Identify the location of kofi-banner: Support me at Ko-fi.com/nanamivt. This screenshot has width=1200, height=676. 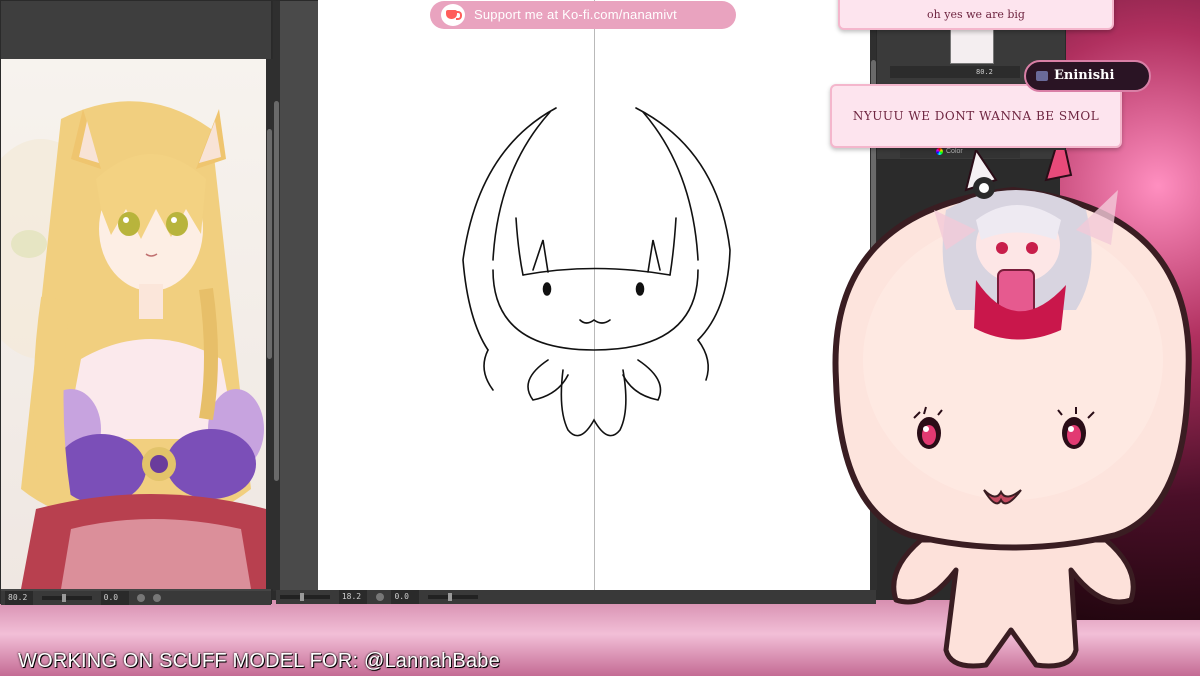
(583, 15).